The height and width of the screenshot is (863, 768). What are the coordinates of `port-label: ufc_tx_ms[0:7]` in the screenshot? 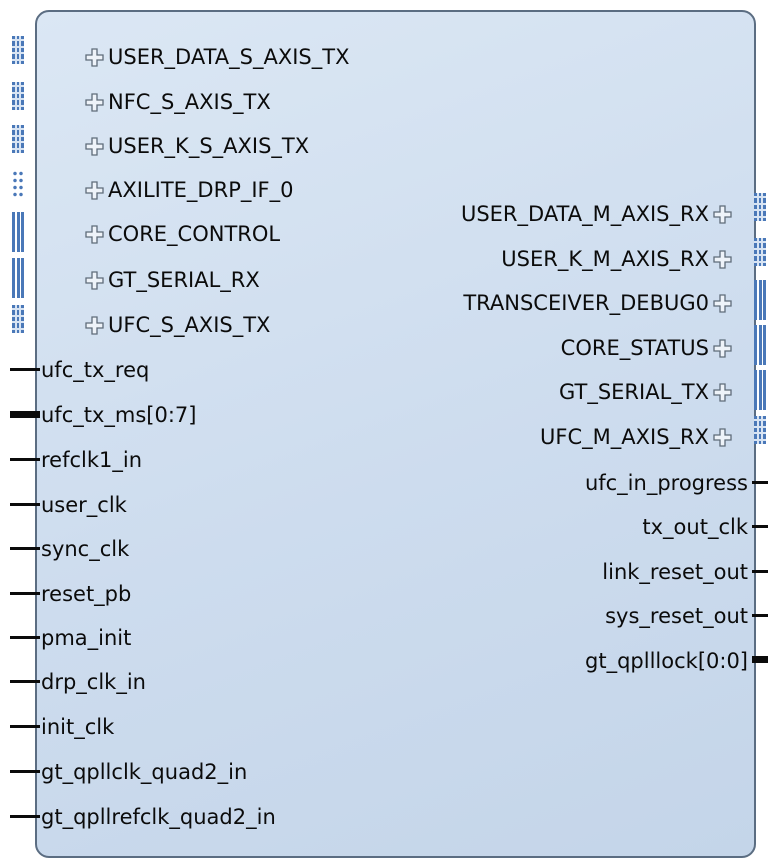 It's located at (119, 415).